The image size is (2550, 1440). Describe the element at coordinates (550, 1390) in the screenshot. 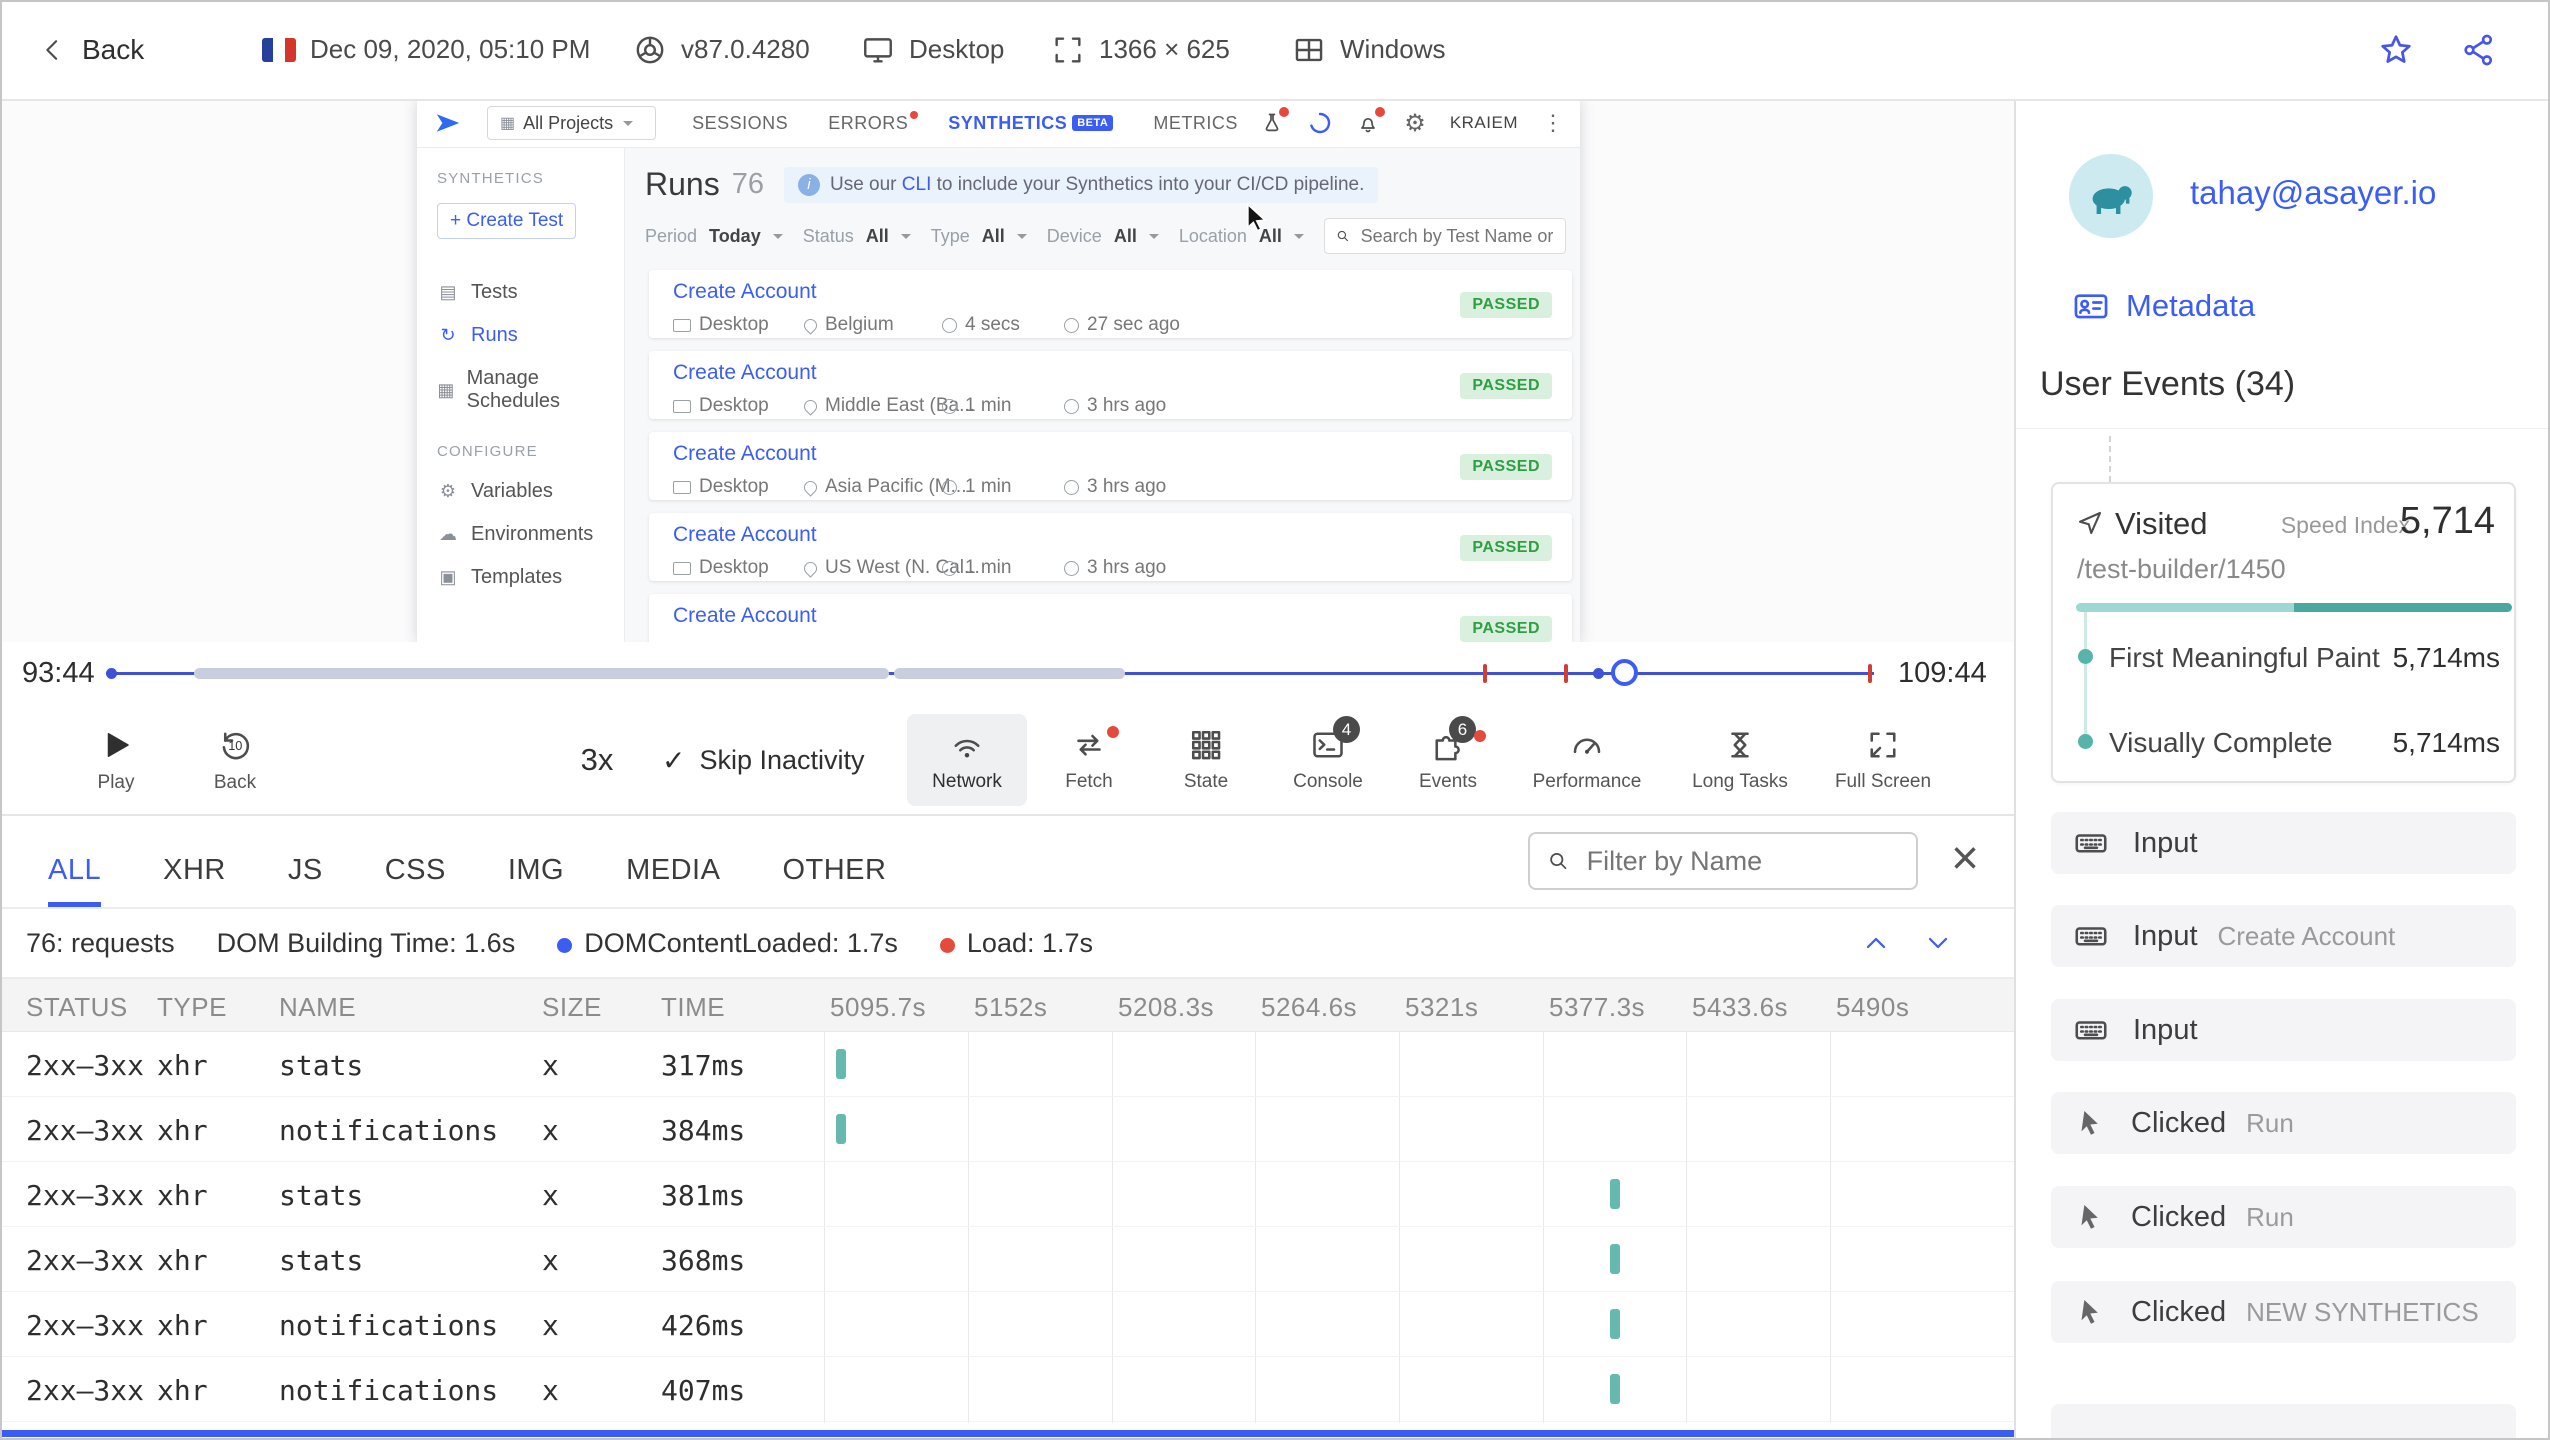

I see `request-size: x` at that location.